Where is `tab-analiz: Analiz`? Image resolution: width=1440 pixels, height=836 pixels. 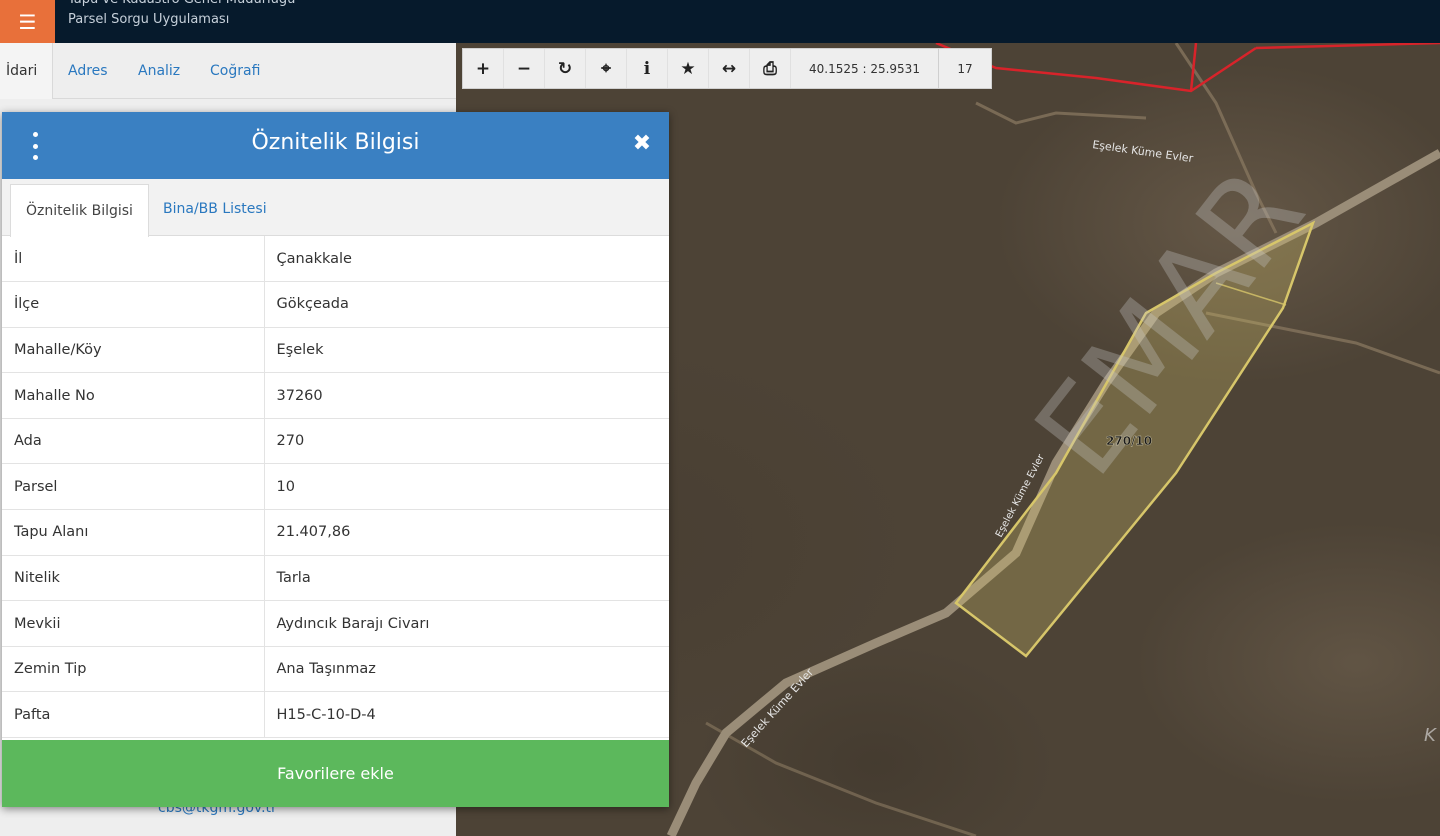 tab-analiz: Analiz is located at coordinates (159, 71).